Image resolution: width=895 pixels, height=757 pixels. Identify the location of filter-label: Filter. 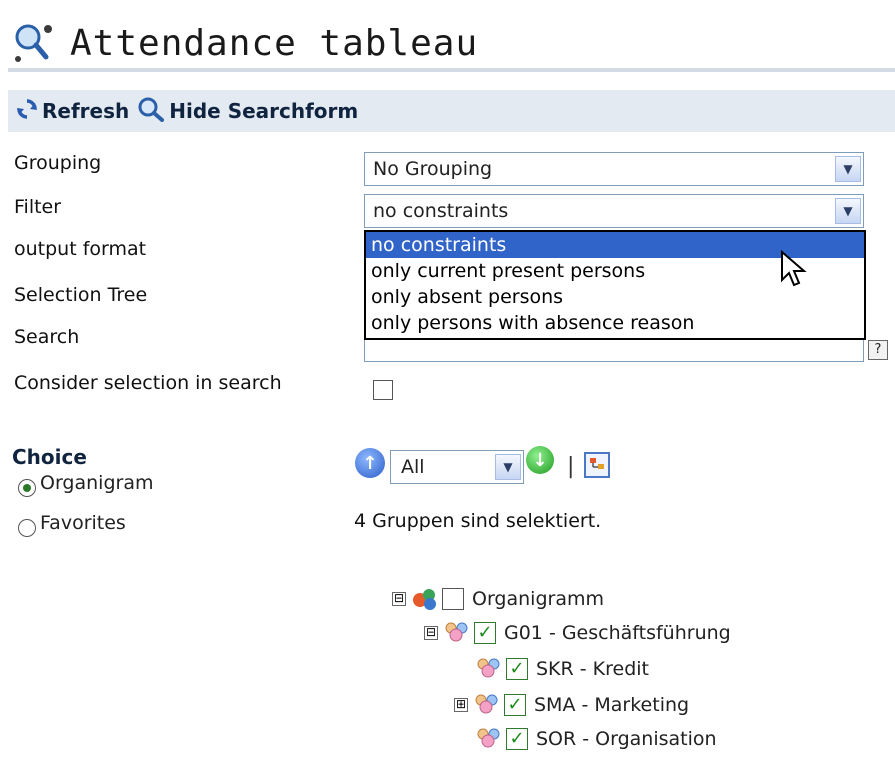
(38, 207).